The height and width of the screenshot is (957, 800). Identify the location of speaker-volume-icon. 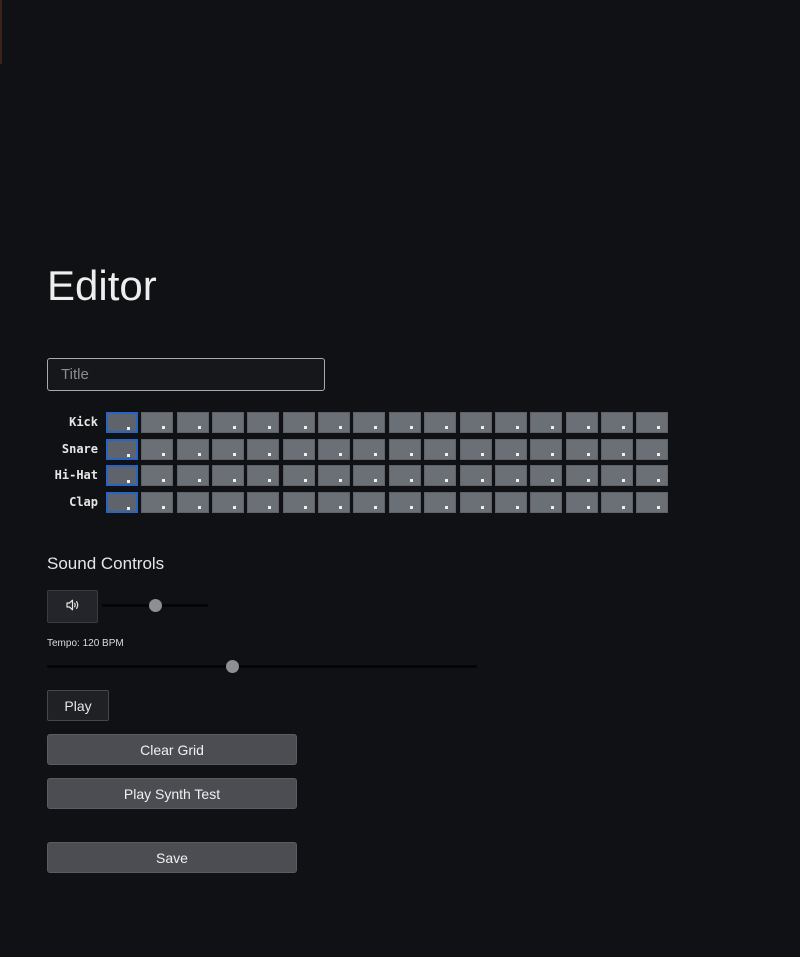
(72, 607).